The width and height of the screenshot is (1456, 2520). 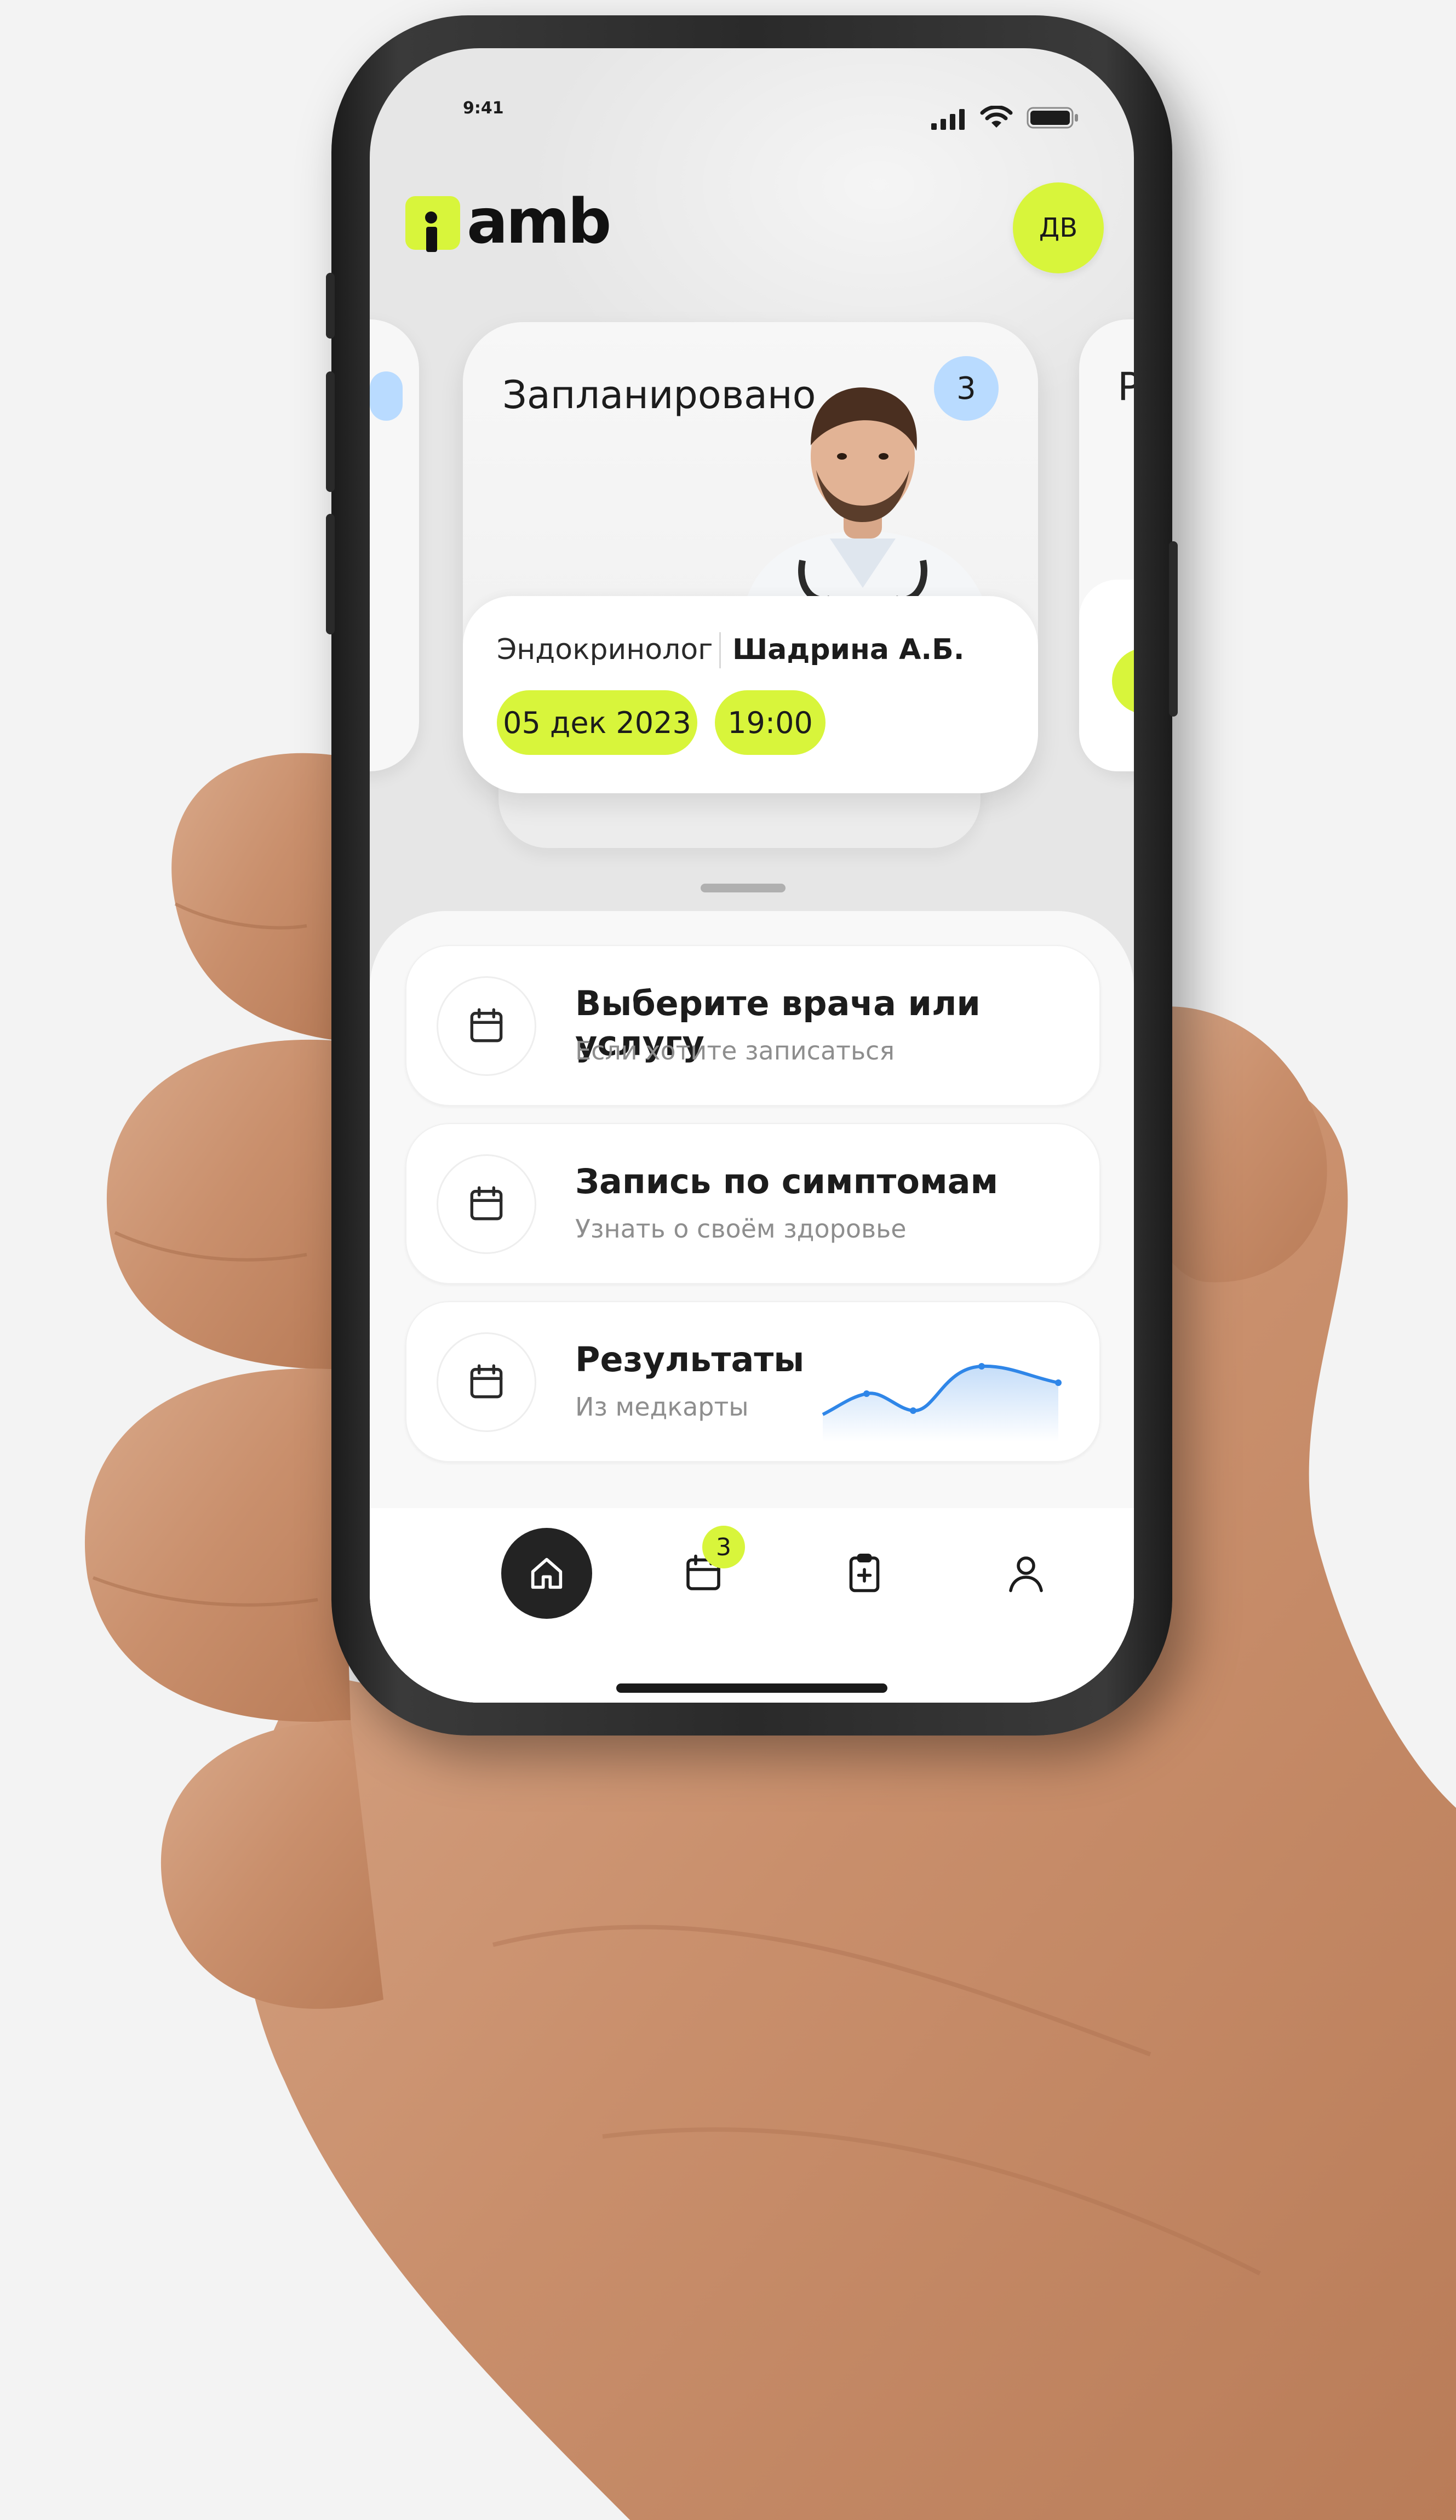 What do you see at coordinates (848, 649) in the screenshot?
I see `doctor-name: Шадрина А.Б.` at bounding box center [848, 649].